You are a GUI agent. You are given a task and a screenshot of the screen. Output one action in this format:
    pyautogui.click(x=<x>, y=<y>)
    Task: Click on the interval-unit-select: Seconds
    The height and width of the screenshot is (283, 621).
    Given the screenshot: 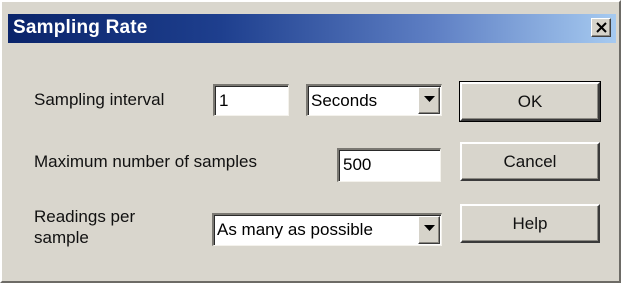 What is the action you would take?
    pyautogui.click(x=374, y=100)
    